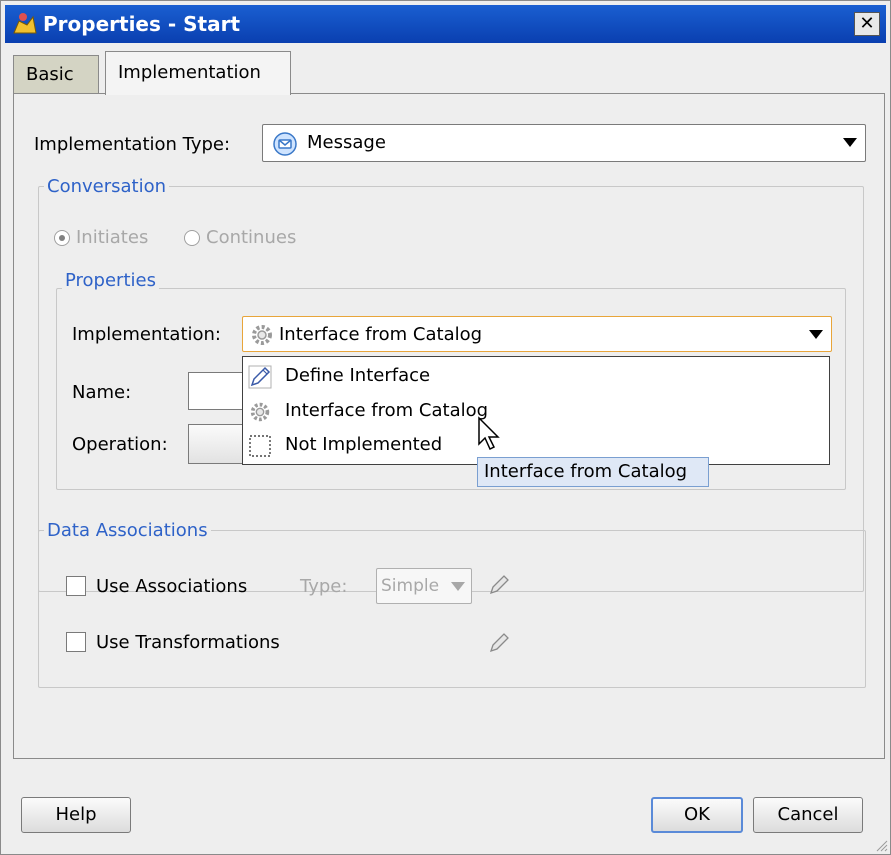  What do you see at coordinates (120, 444) in the screenshot?
I see `operation-label: Operation:` at bounding box center [120, 444].